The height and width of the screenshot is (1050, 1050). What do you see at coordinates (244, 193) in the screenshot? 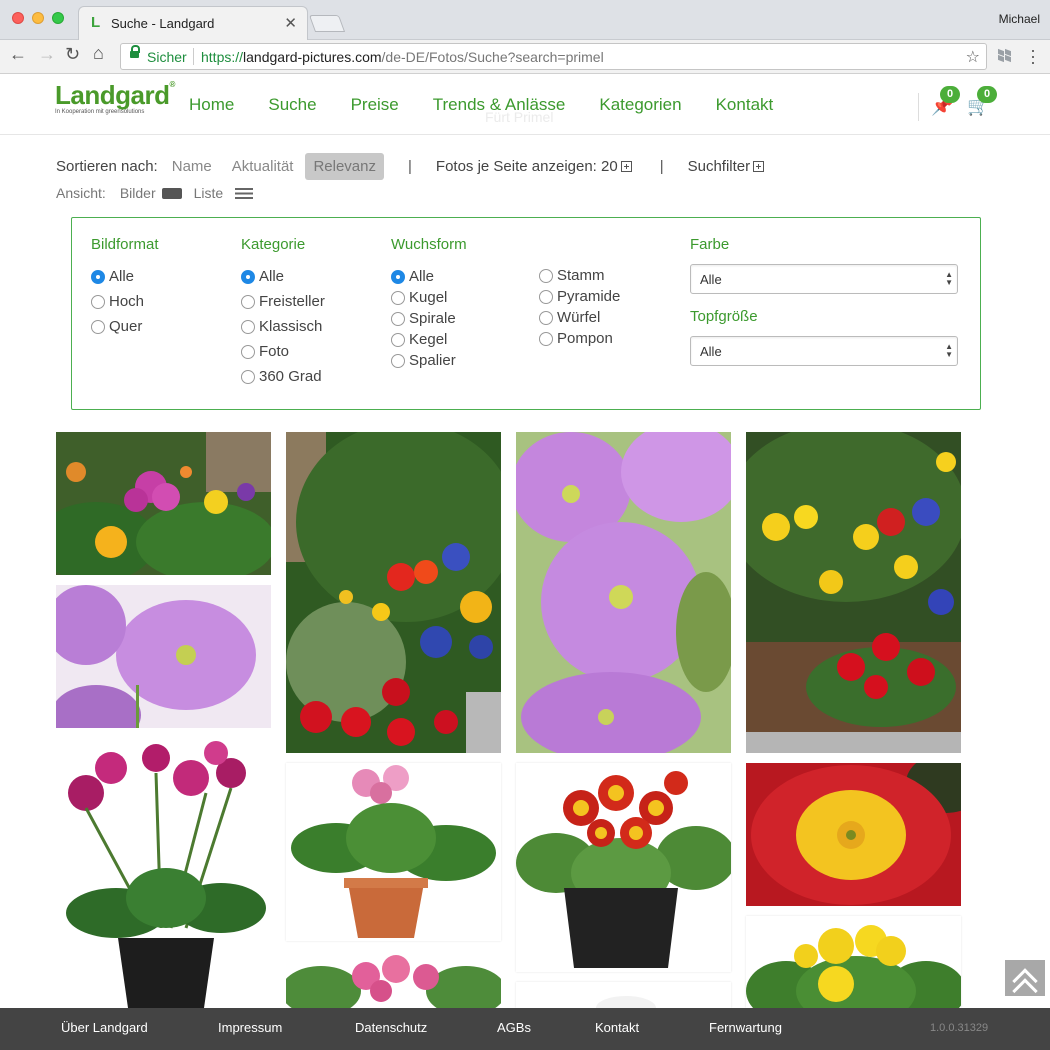
I see `list-view-icon` at bounding box center [244, 193].